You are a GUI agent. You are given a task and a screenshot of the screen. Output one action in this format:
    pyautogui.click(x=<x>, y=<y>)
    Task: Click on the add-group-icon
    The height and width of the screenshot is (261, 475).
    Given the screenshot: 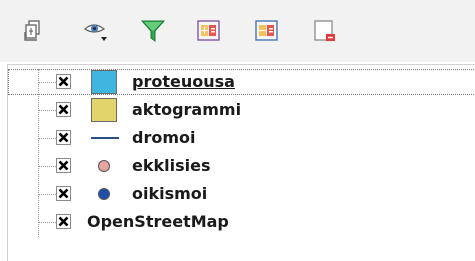 What is the action you would take?
    pyautogui.click(x=33, y=31)
    